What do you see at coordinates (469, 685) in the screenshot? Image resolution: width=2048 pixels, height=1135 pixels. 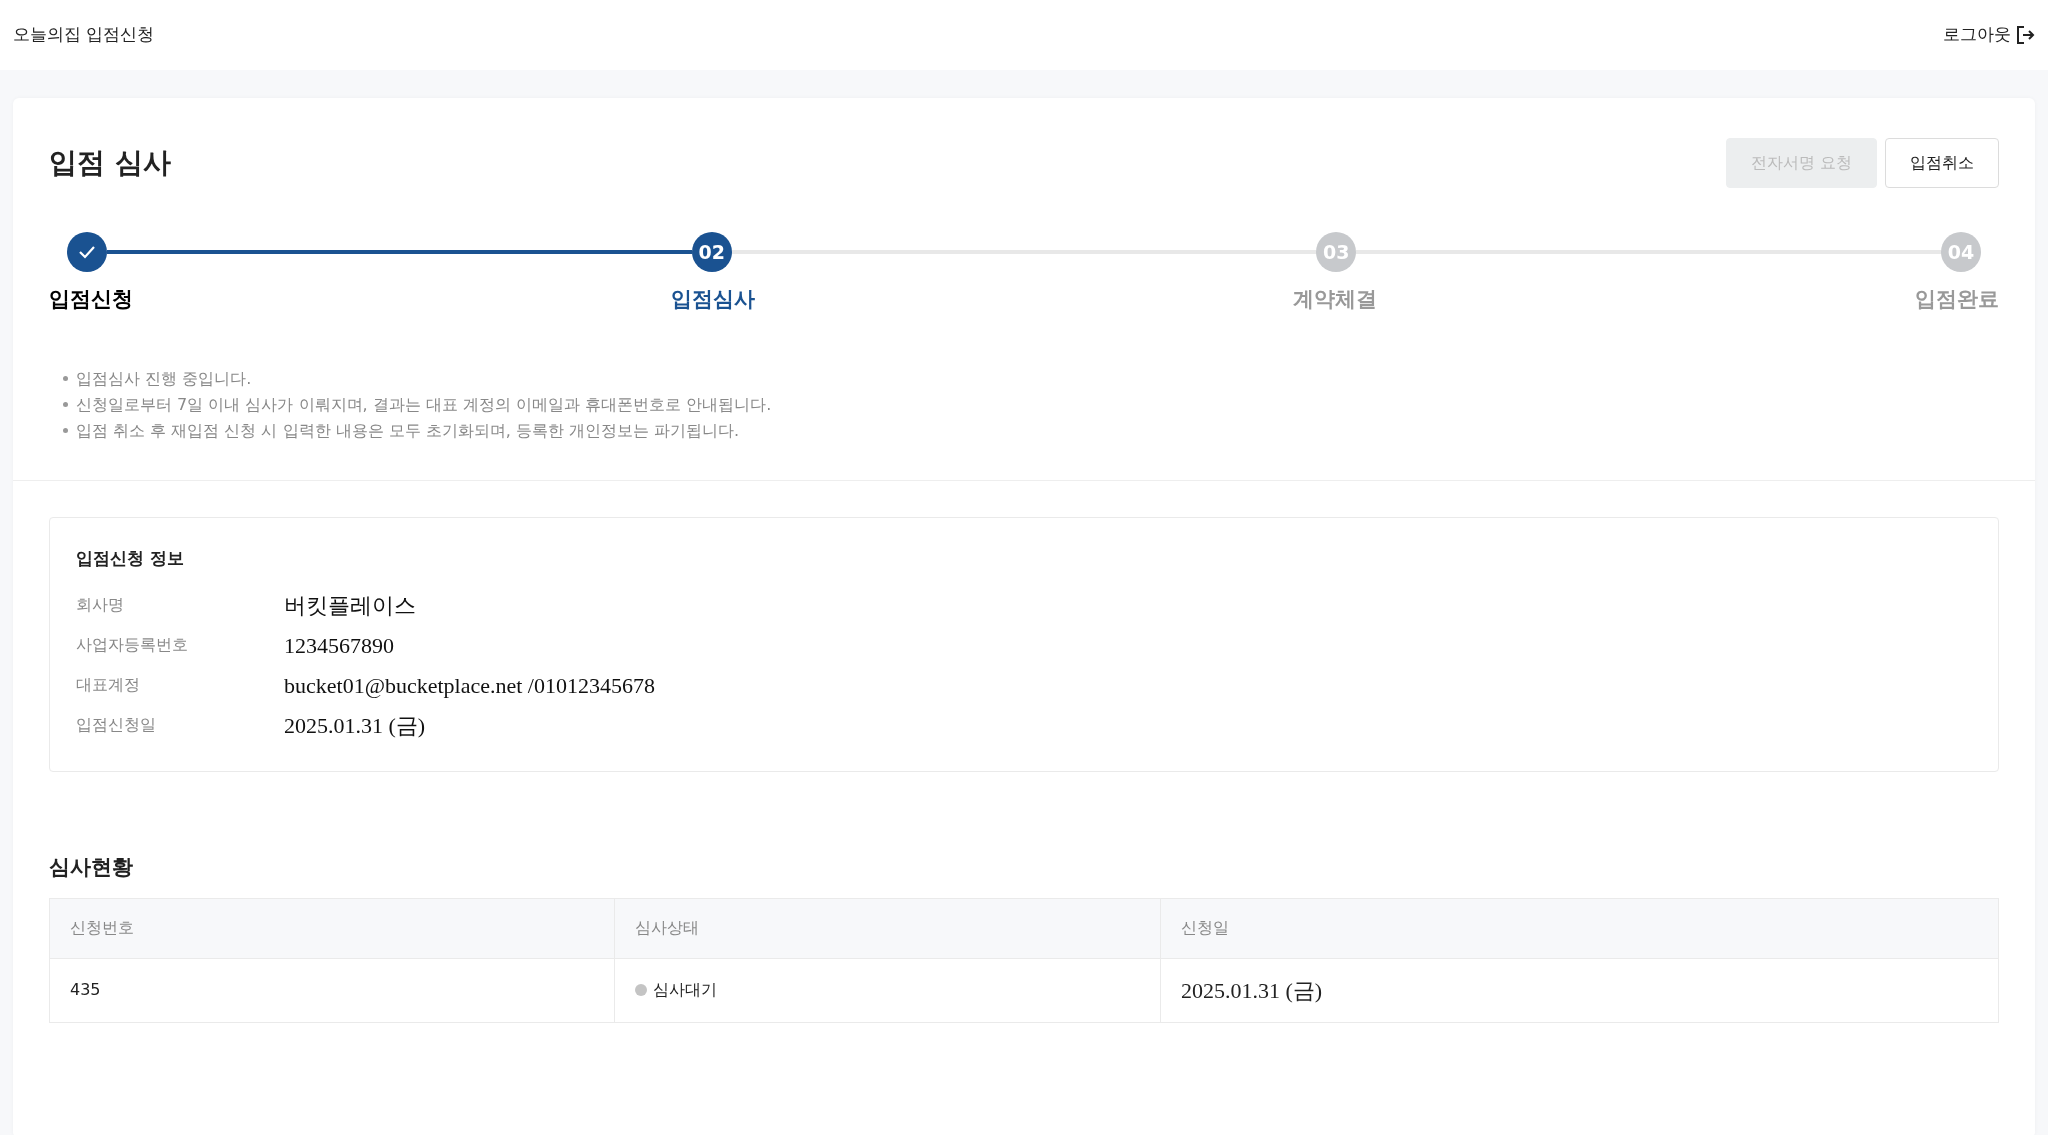 I see `field-value: bucket01@bucketplace.net /01012345678` at bounding box center [469, 685].